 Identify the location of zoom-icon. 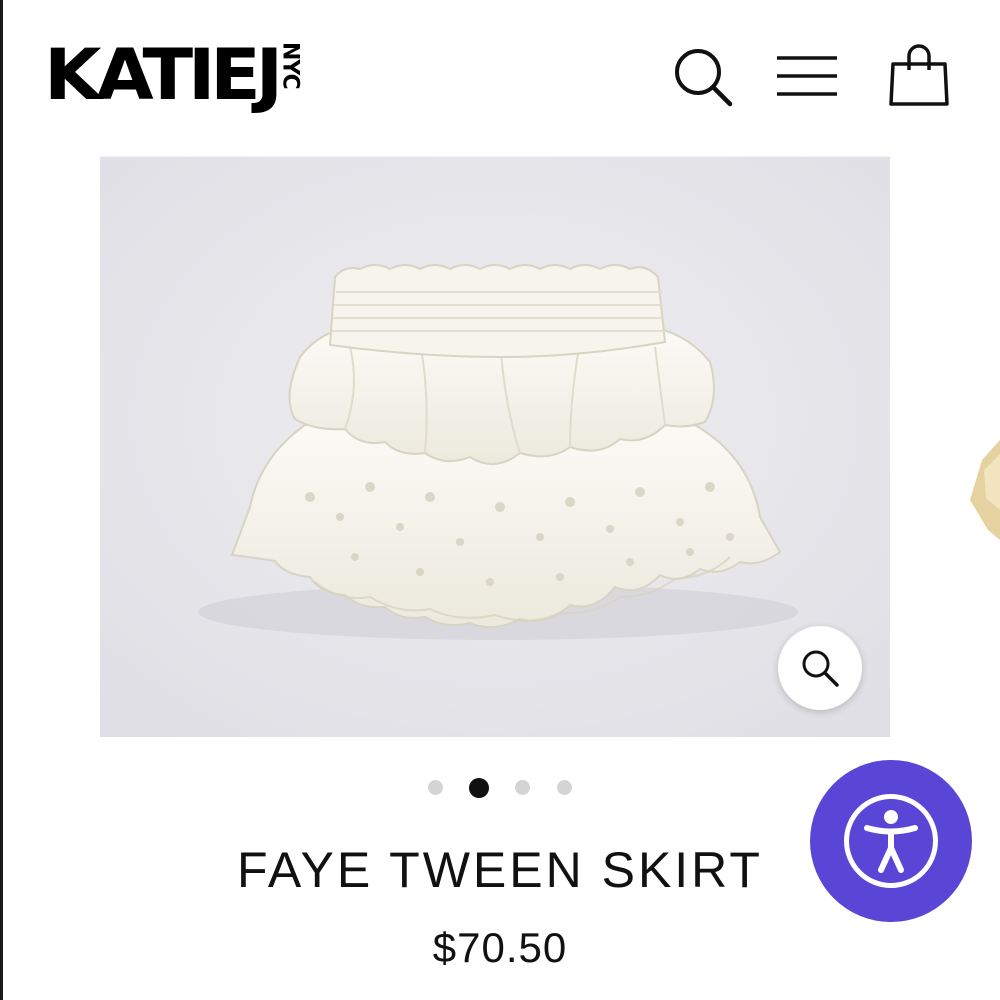
(820, 668).